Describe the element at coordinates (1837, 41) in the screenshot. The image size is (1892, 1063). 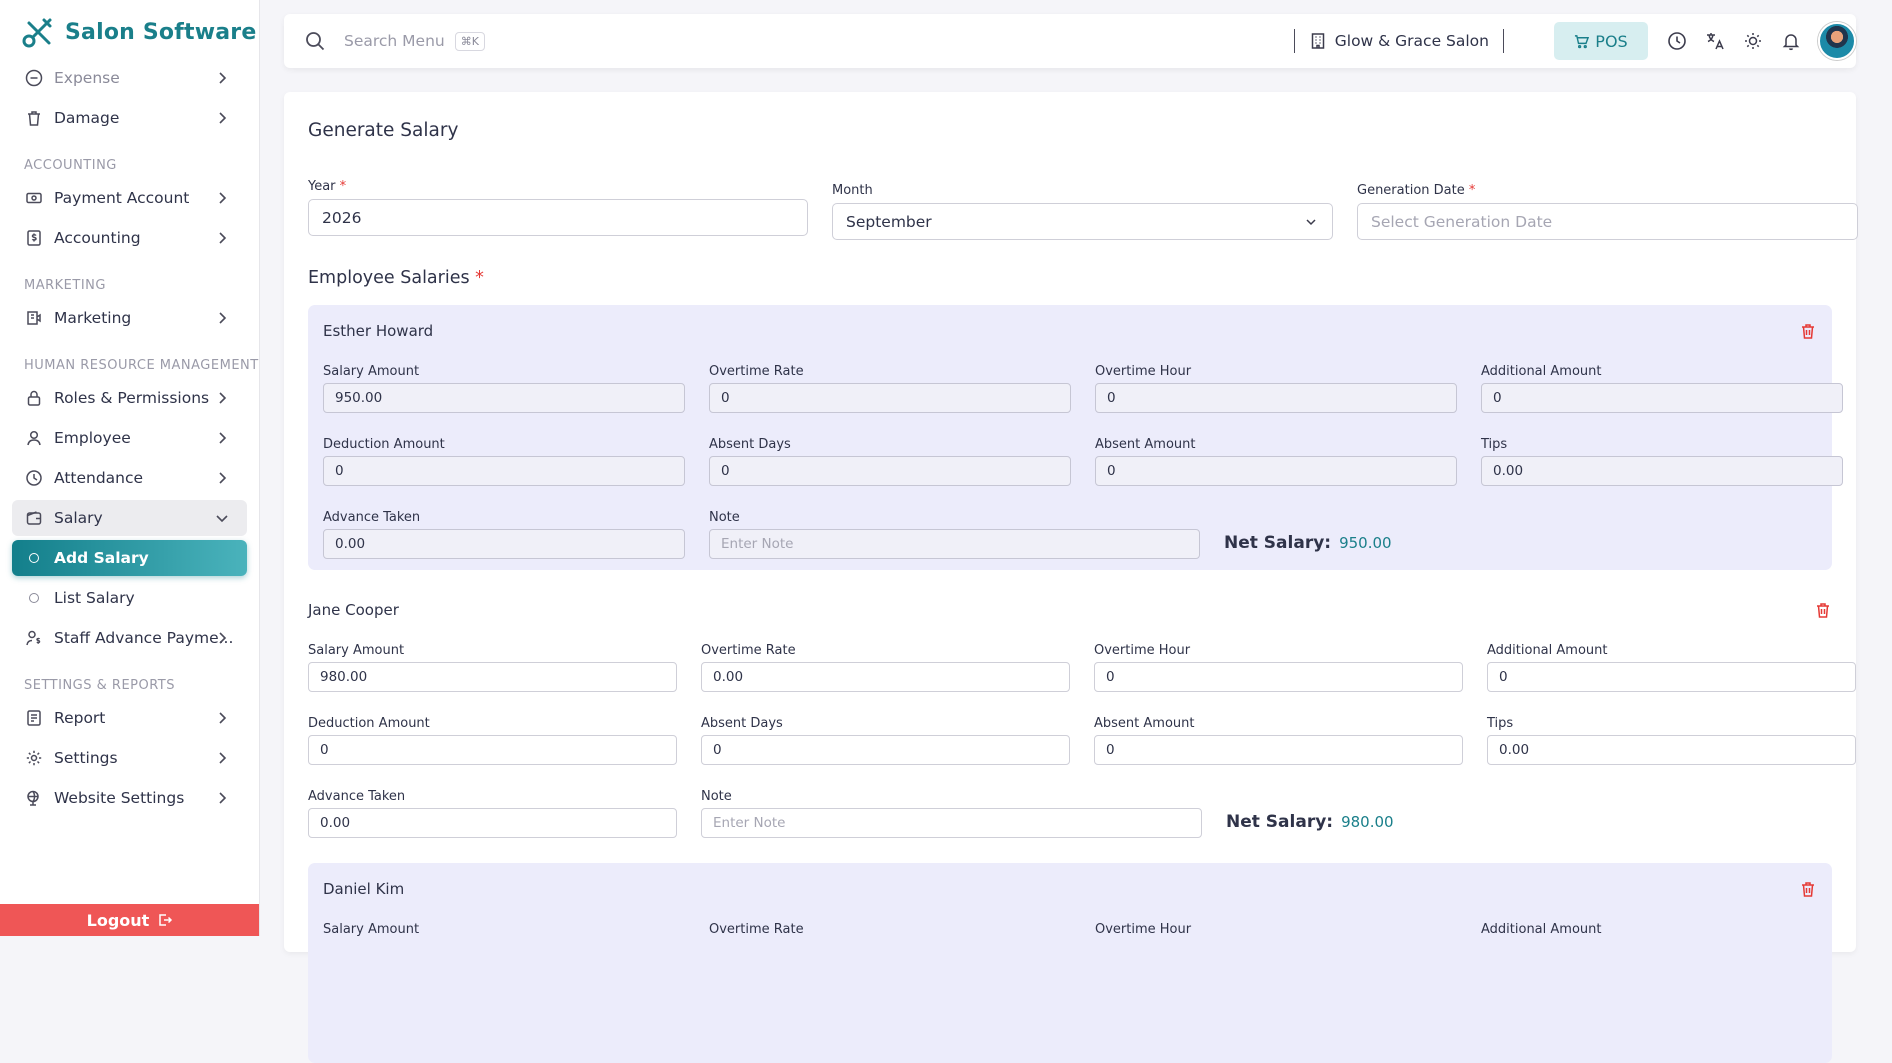
I see `avatar` at that location.